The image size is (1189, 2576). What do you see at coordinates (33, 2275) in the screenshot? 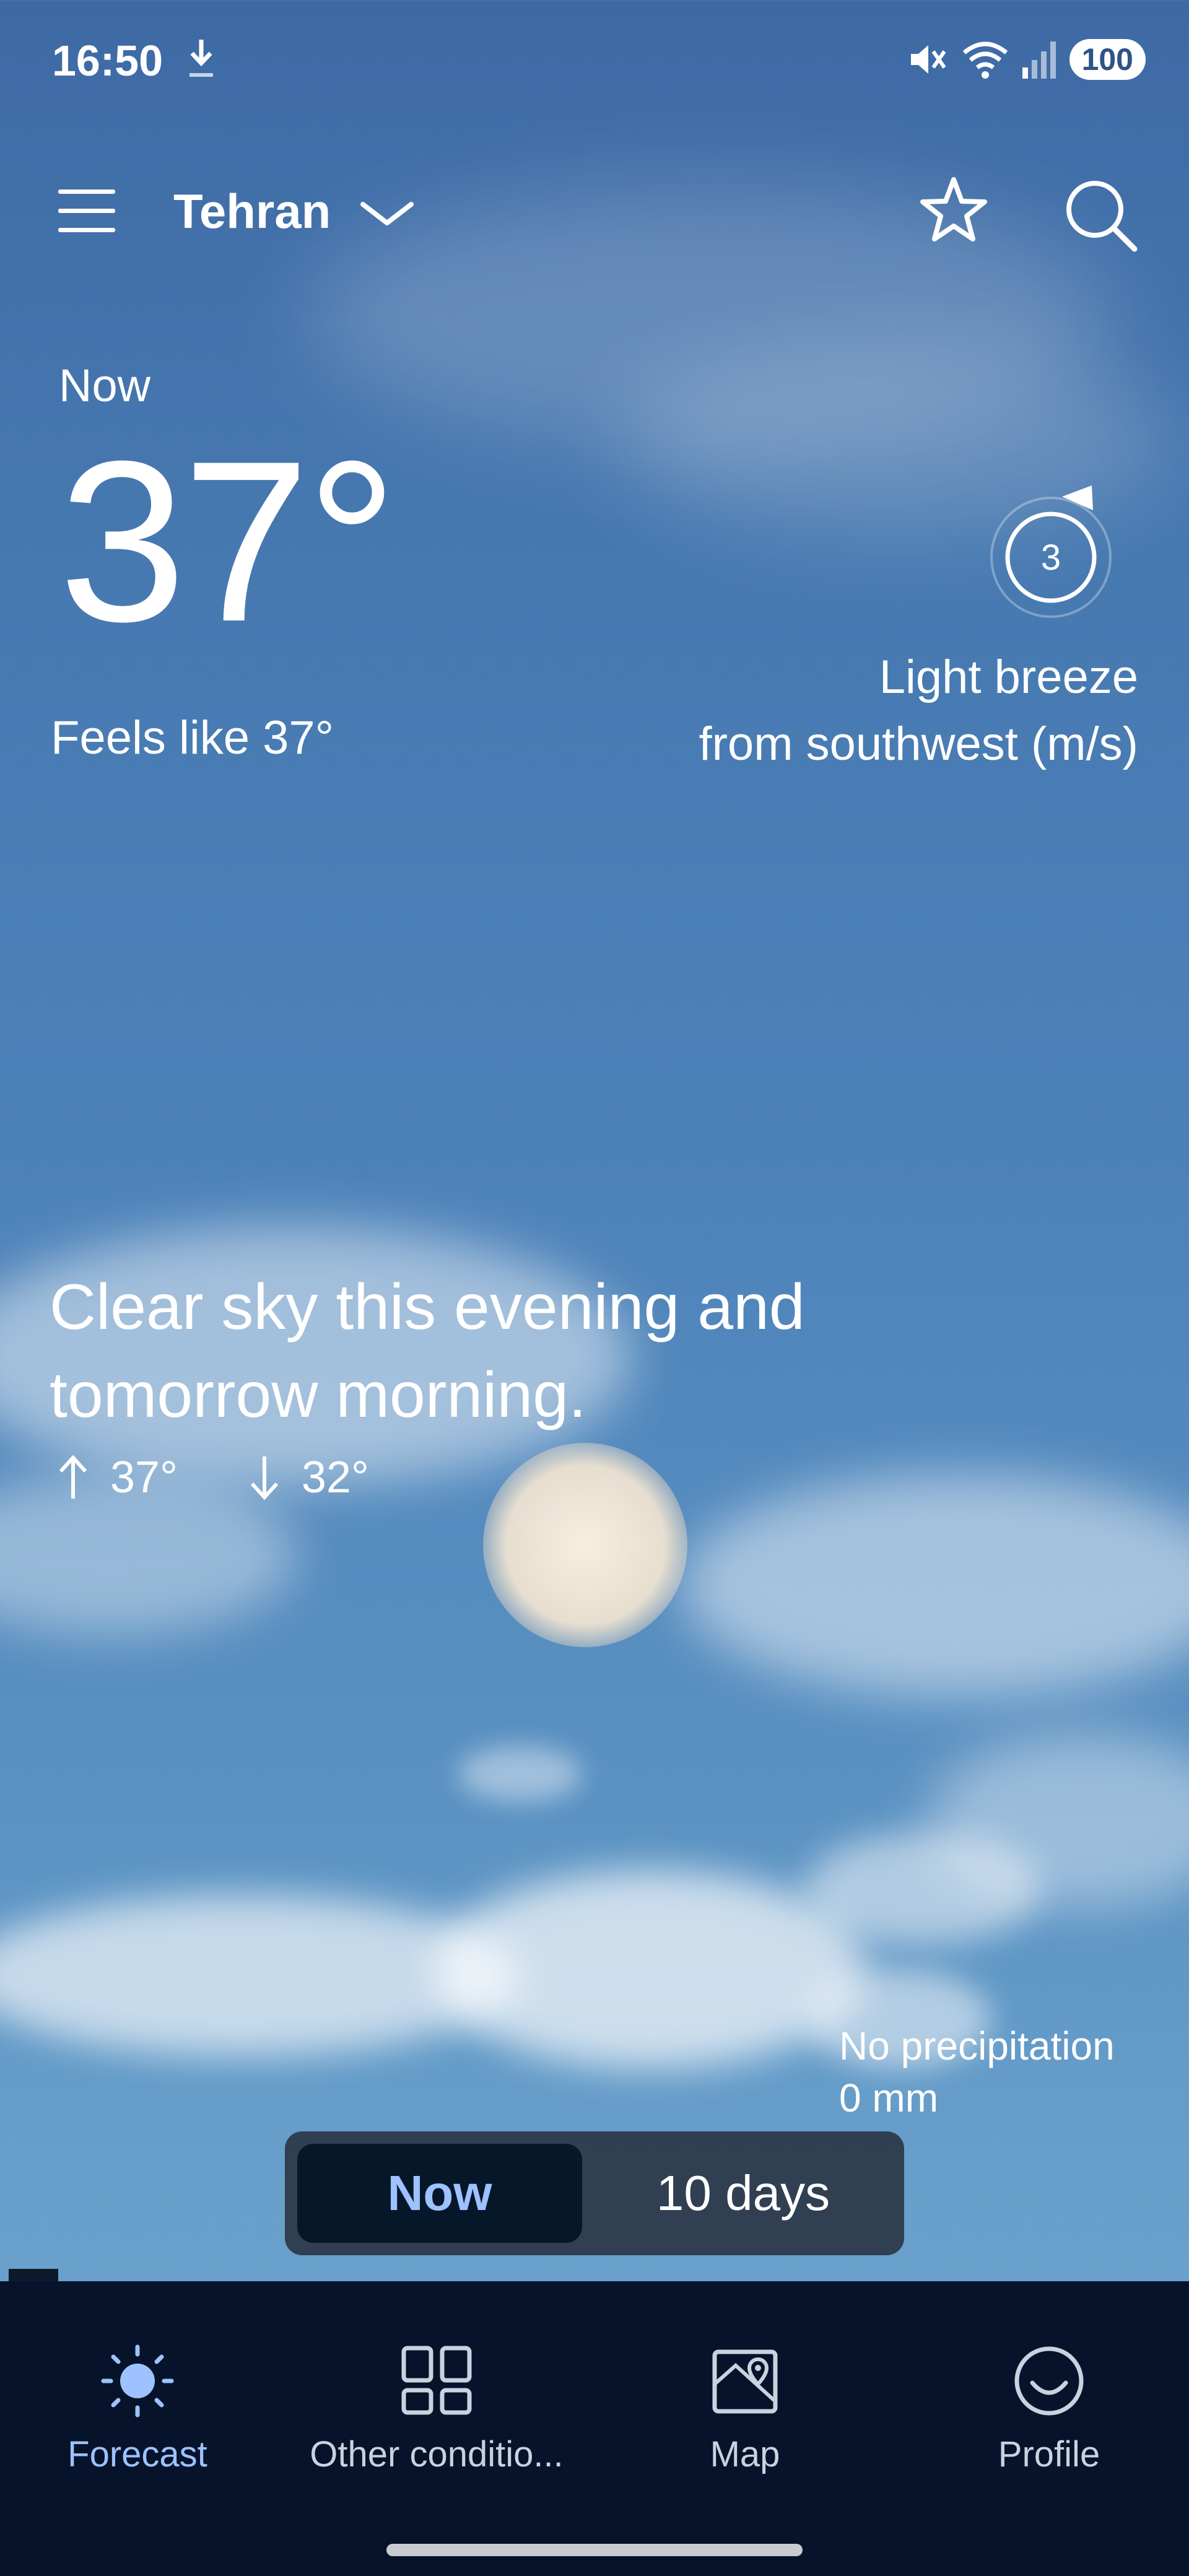
I see `scroll-indicator` at bounding box center [33, 2275].